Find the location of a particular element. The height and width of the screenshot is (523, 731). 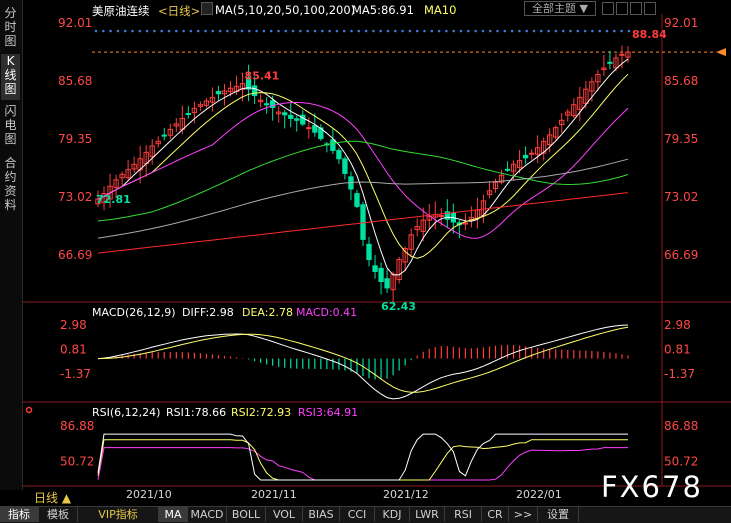

tab-settings: 设置 is located at coordinates (558, 514).